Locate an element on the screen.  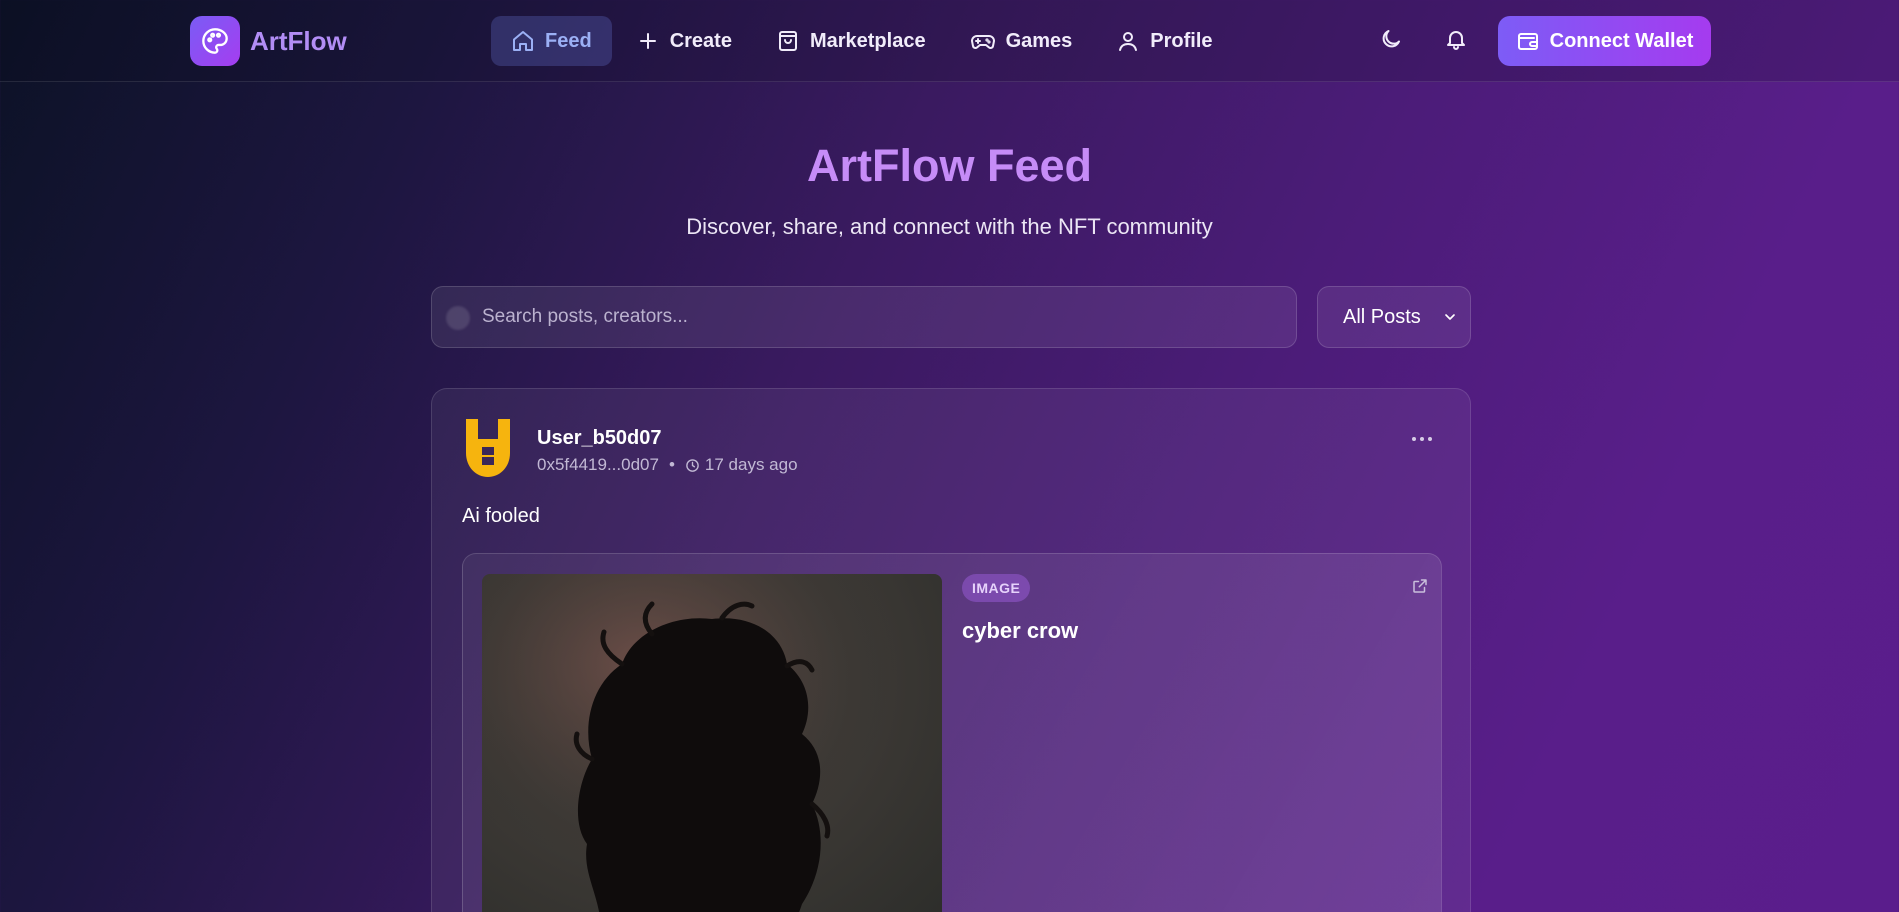
external-link-icon is located at coordinates (1420, 588).